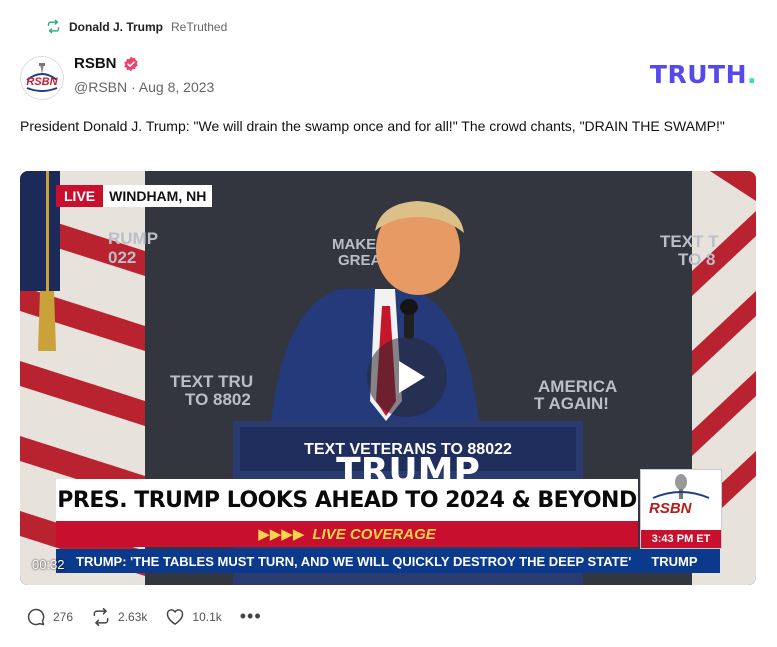  Describe the element at coordinates (36, 616) in the screenshot. I see `reply-icon` at that location.